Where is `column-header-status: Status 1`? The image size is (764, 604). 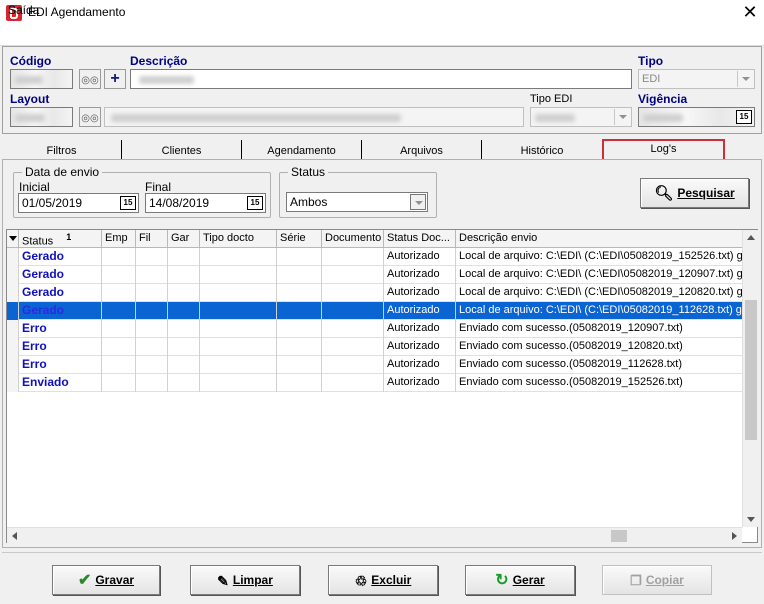
column-header-status: Status 1 is located at coordinates (60, 239).